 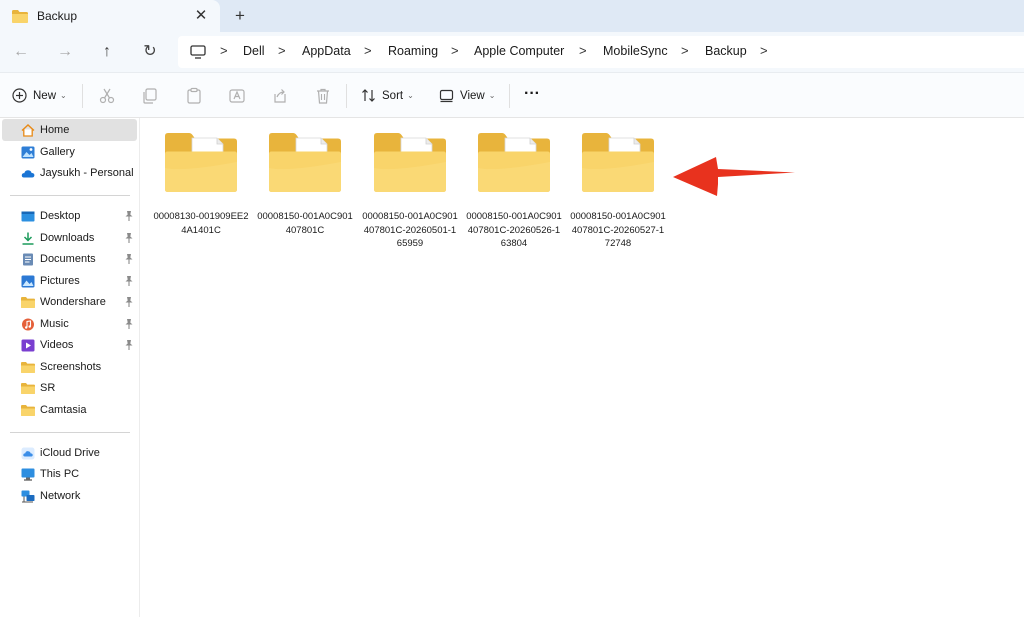 I want to click on sidebar-item-icloud-drive: iCloud Drive, so click(x=68, y=453).